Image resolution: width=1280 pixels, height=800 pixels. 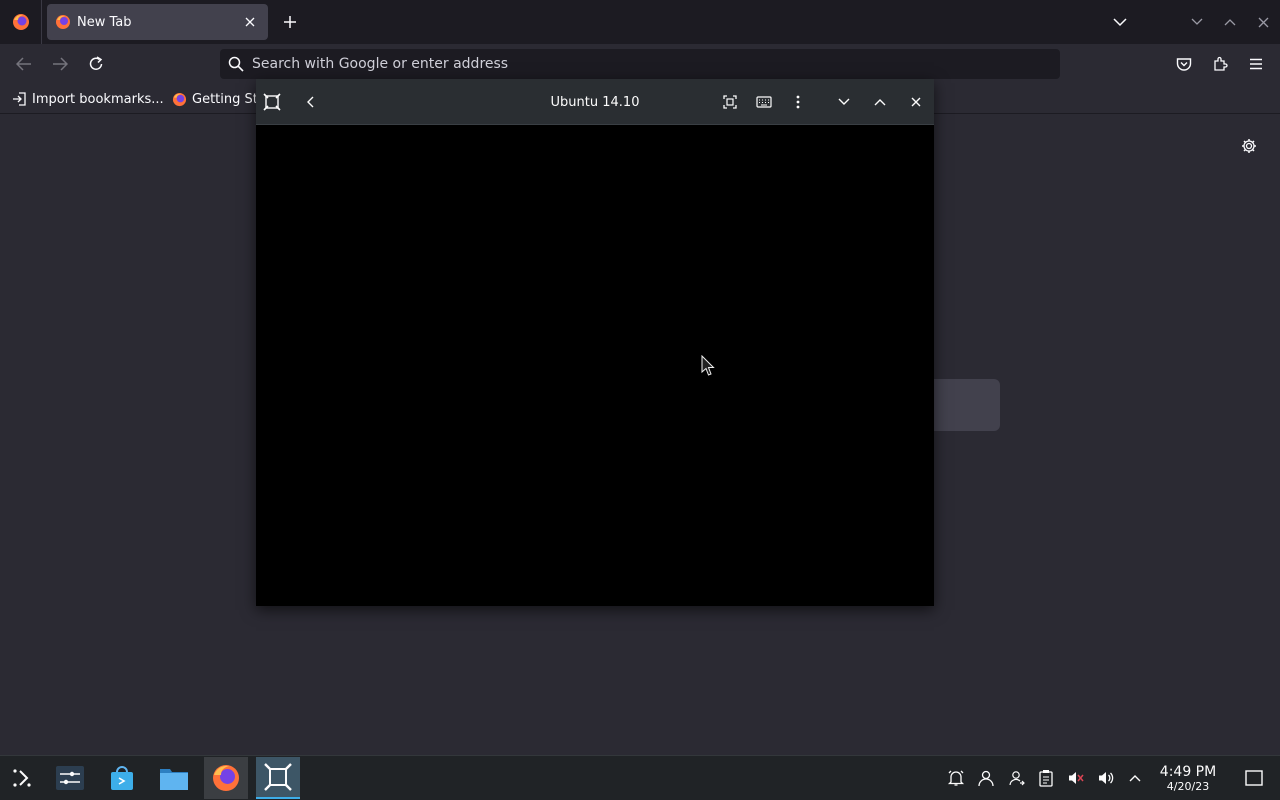 What do you see at coordinates (967, 405) in the screenshot?
I see `new-tab-search-box` at bounding box center [967, 405].